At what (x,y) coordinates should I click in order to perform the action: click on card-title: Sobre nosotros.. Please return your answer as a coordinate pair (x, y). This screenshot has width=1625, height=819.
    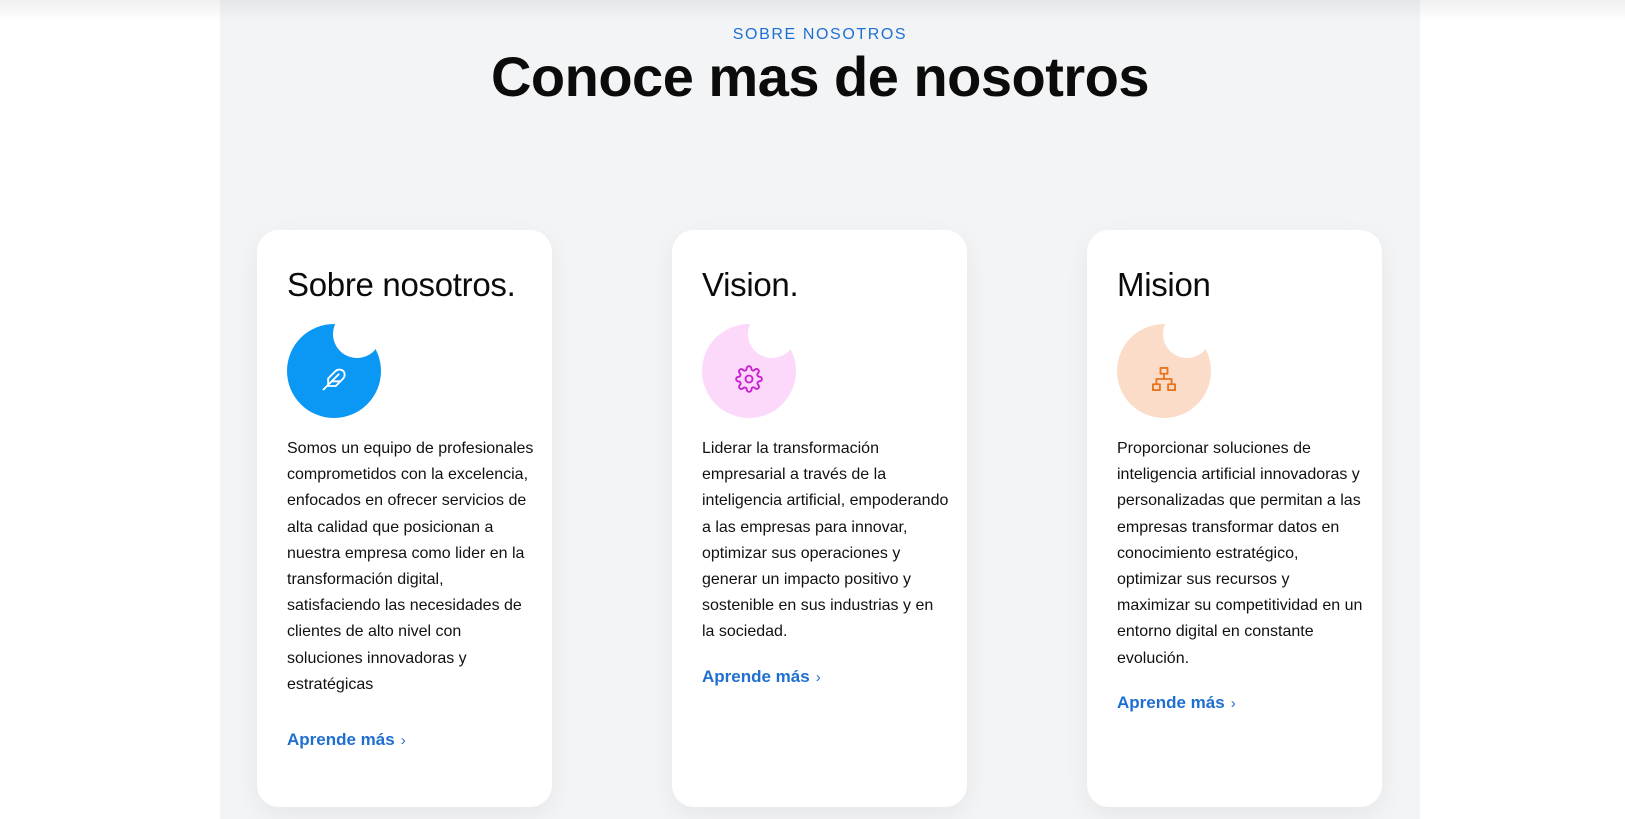
    Looking at the image, I should click on (401, 284).